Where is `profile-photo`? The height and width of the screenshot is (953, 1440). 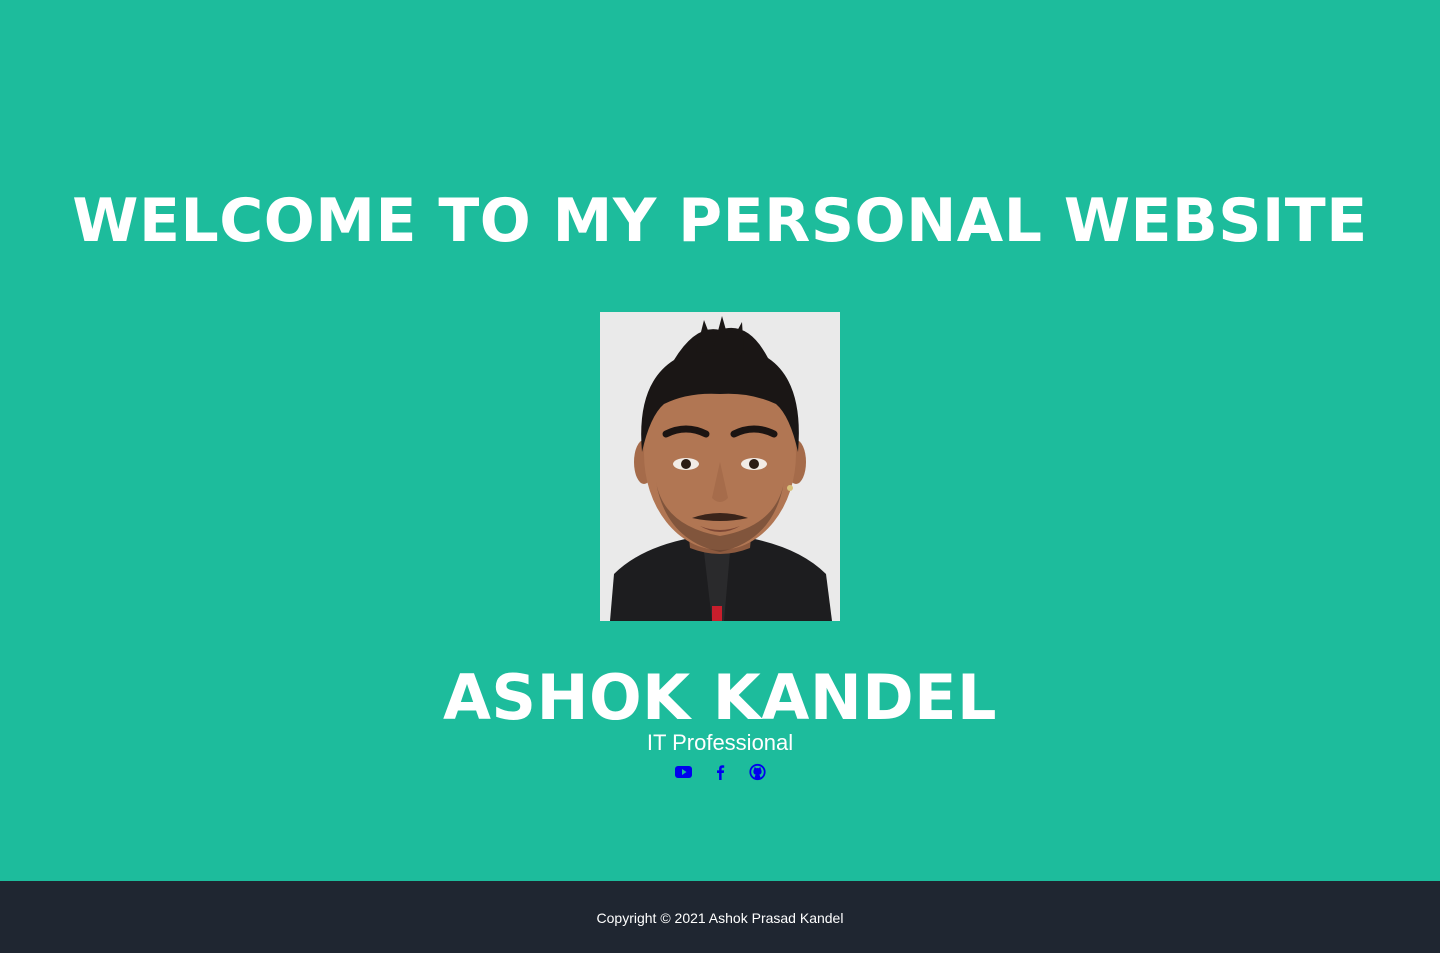
profile-photo is located at coordinates (720, 466).